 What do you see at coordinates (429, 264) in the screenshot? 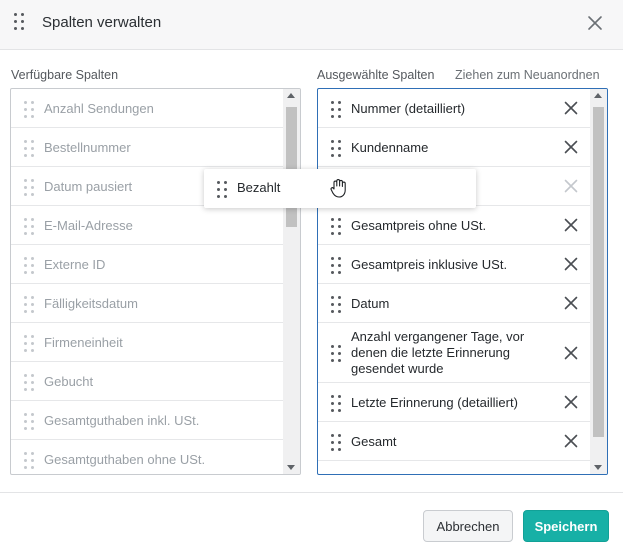
I see `selected-item-label: Gesamtpreis inklusive USt.` at bounding box center [429, 264].